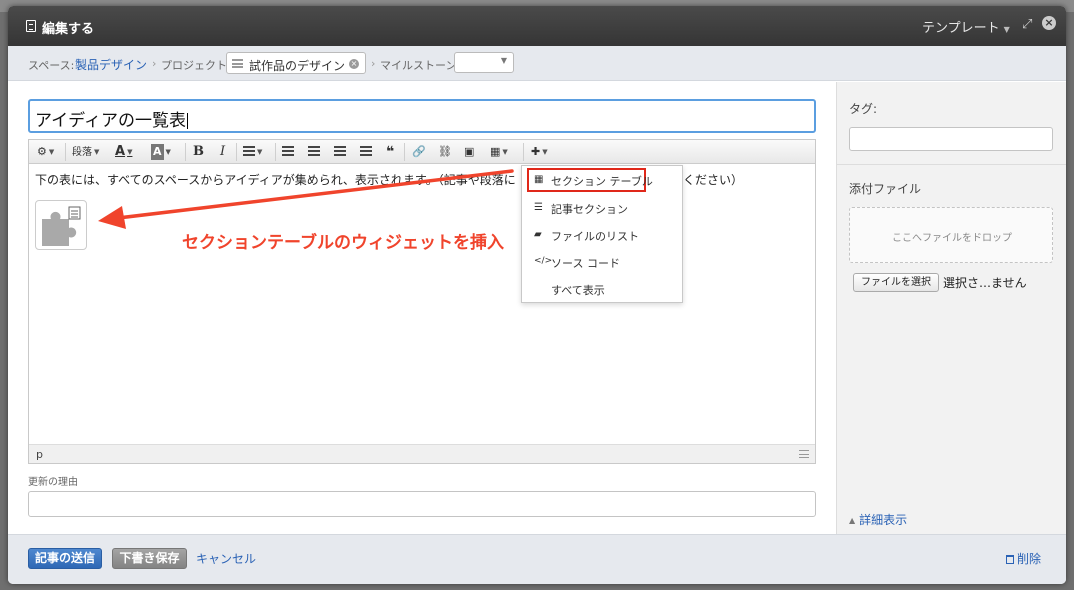 This screenshot has height=590, width=1074. Describe the element at coordinates (951, 164) in the screenshot. I see `sidebar-divider` at that location.